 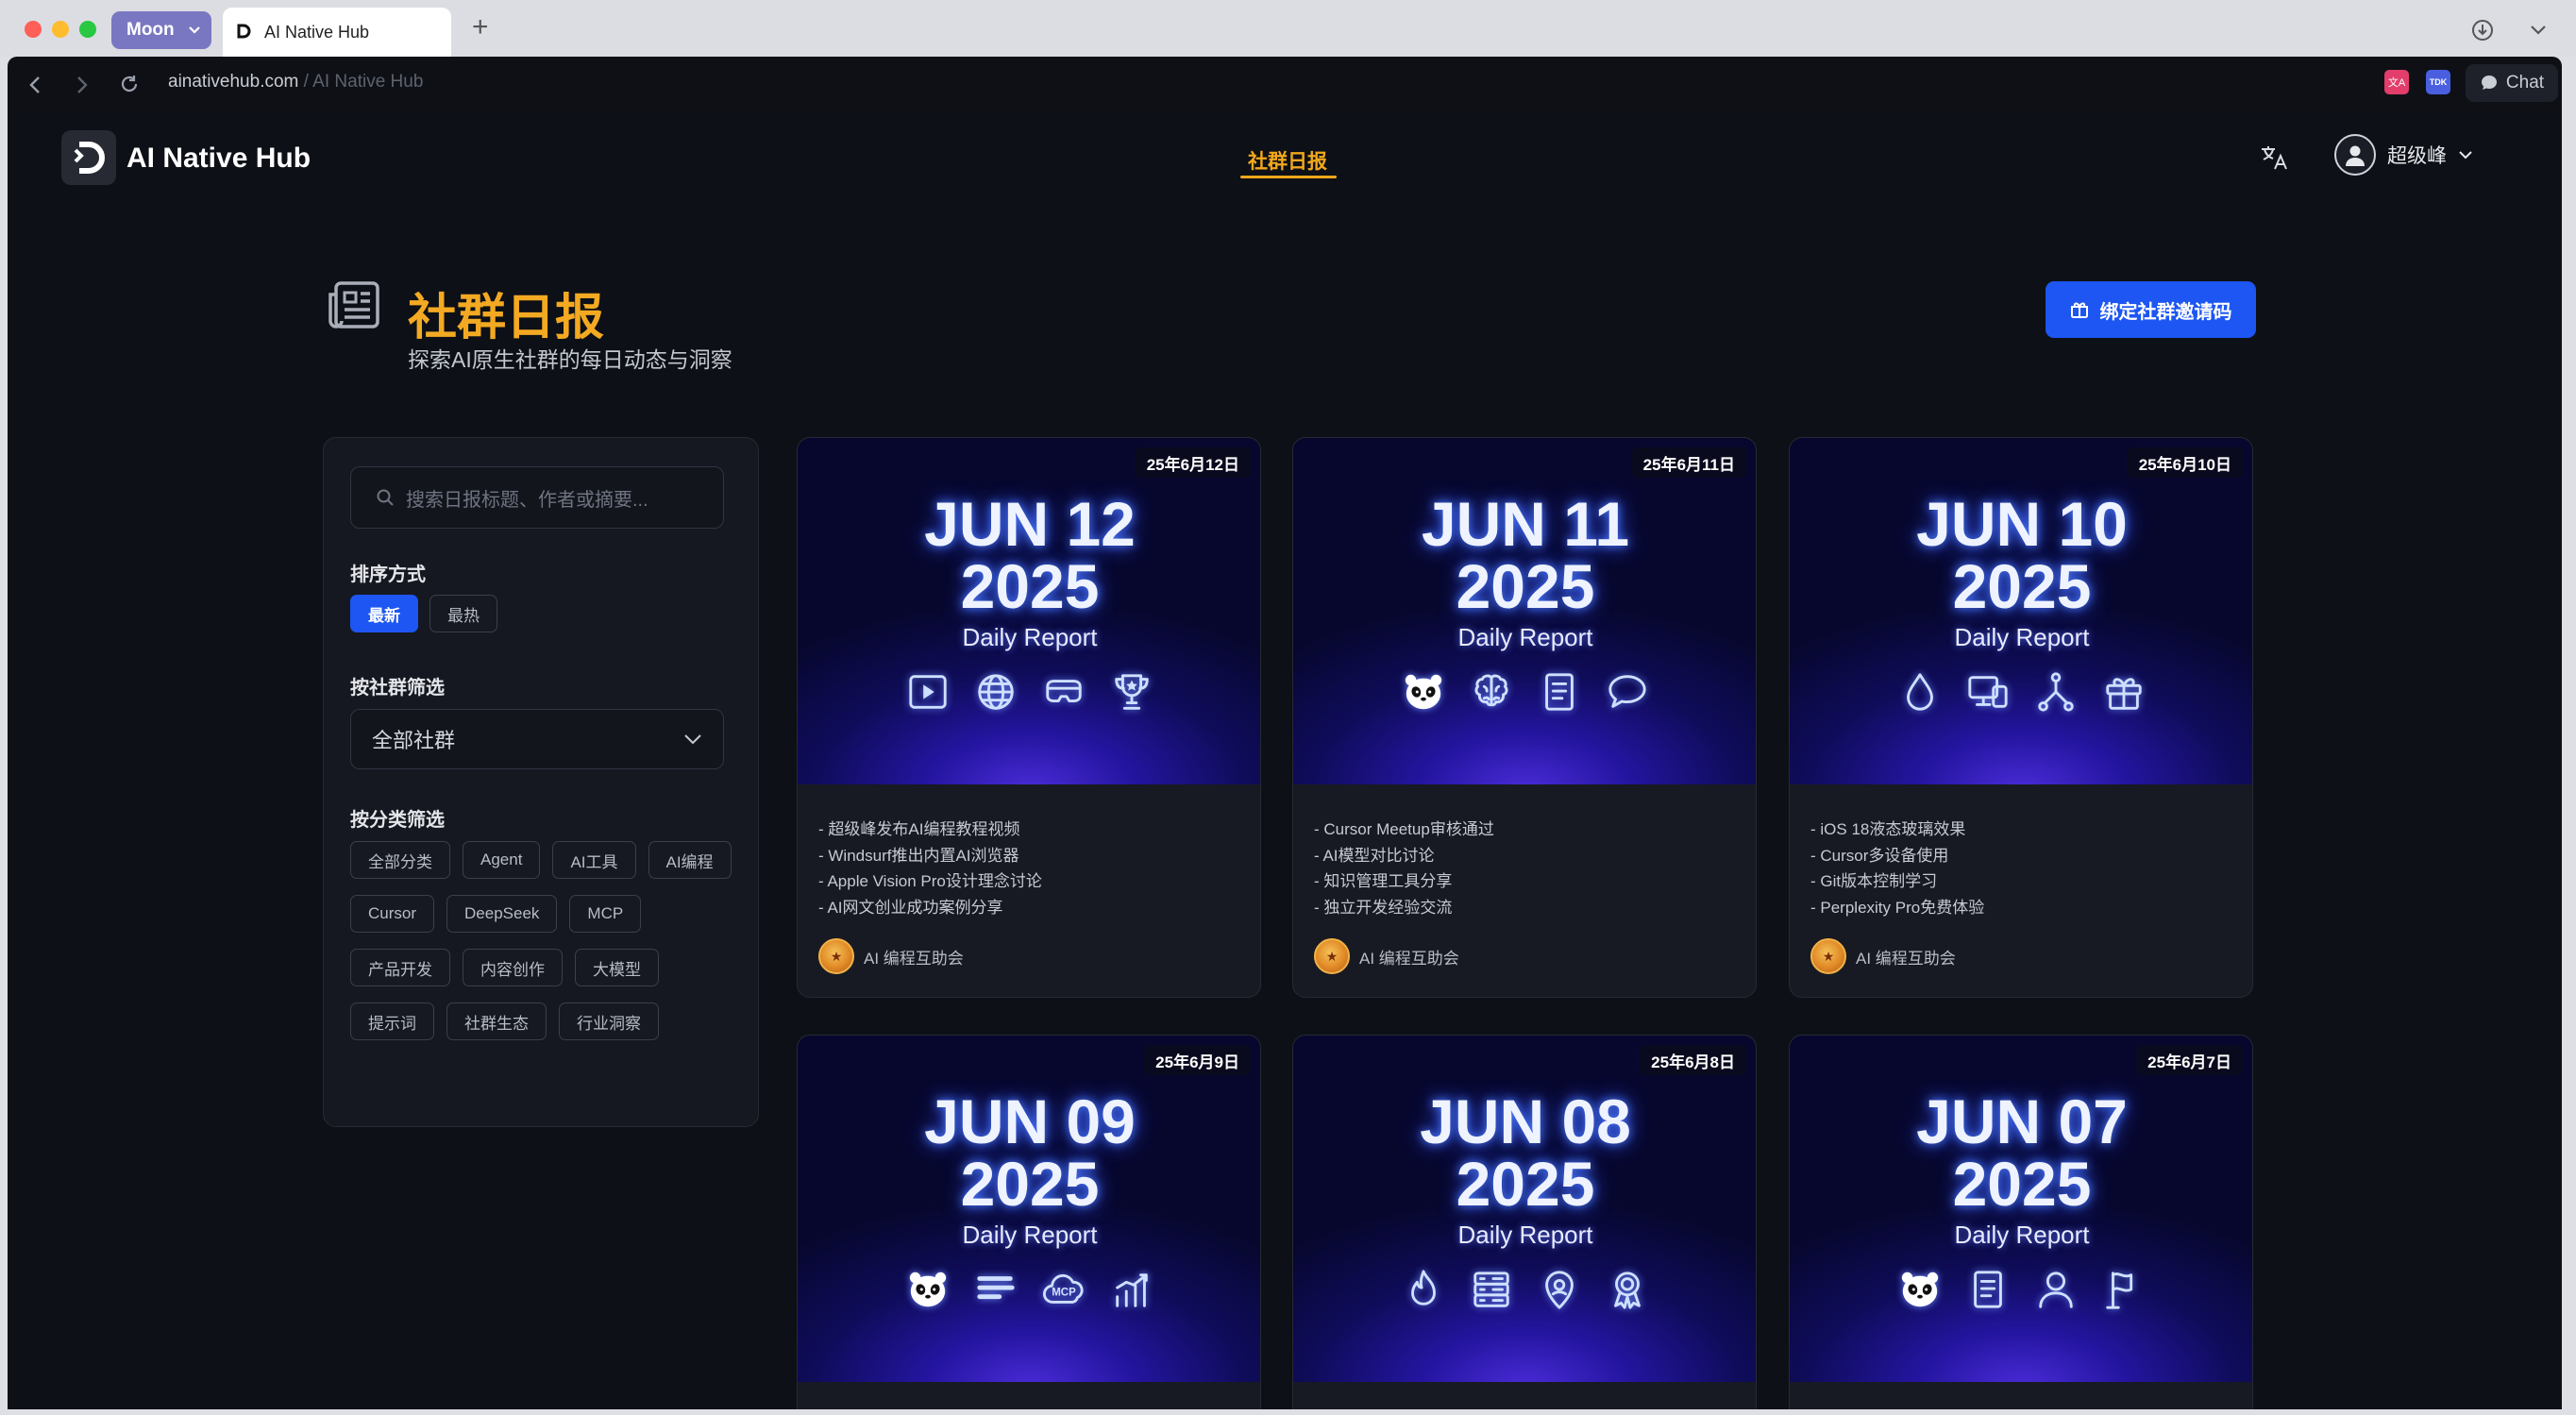 What do you see at coordinates (928, 692) in the screenshot?
I see `play-icon` at bounding box center [928, 692].